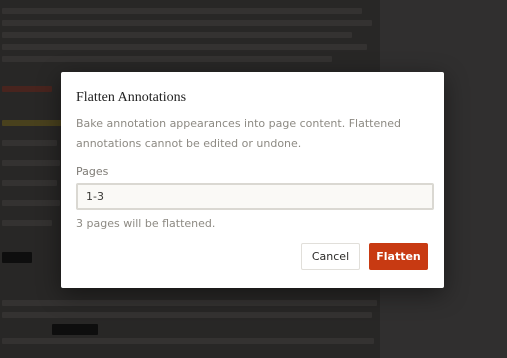 The height and width of the screenshot is (358, 507). I want to click on pages-input, so click(255, 196).